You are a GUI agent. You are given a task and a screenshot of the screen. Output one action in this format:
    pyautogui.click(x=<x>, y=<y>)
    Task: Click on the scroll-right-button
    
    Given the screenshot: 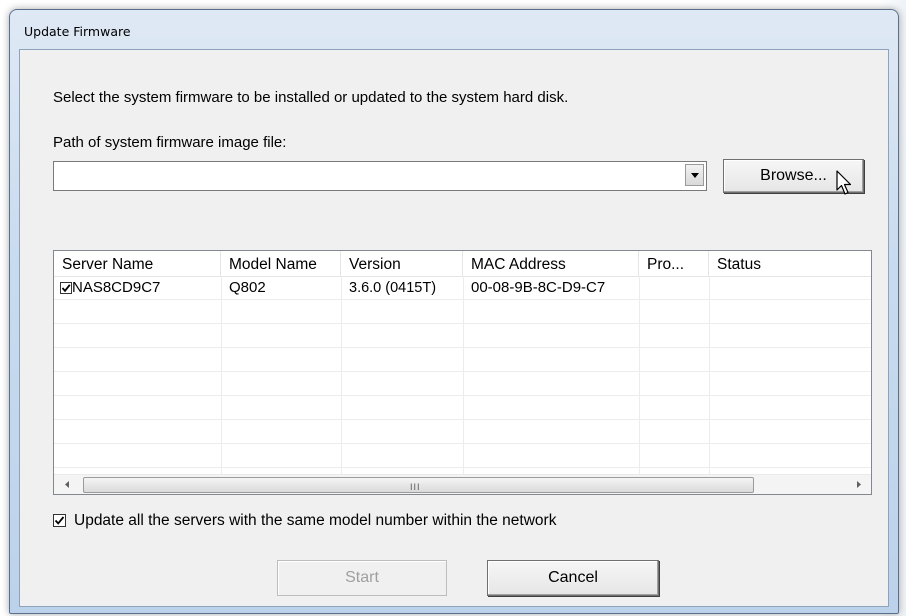 What is the action you would take?
    pyautogui.click(x=858, y=484)
    